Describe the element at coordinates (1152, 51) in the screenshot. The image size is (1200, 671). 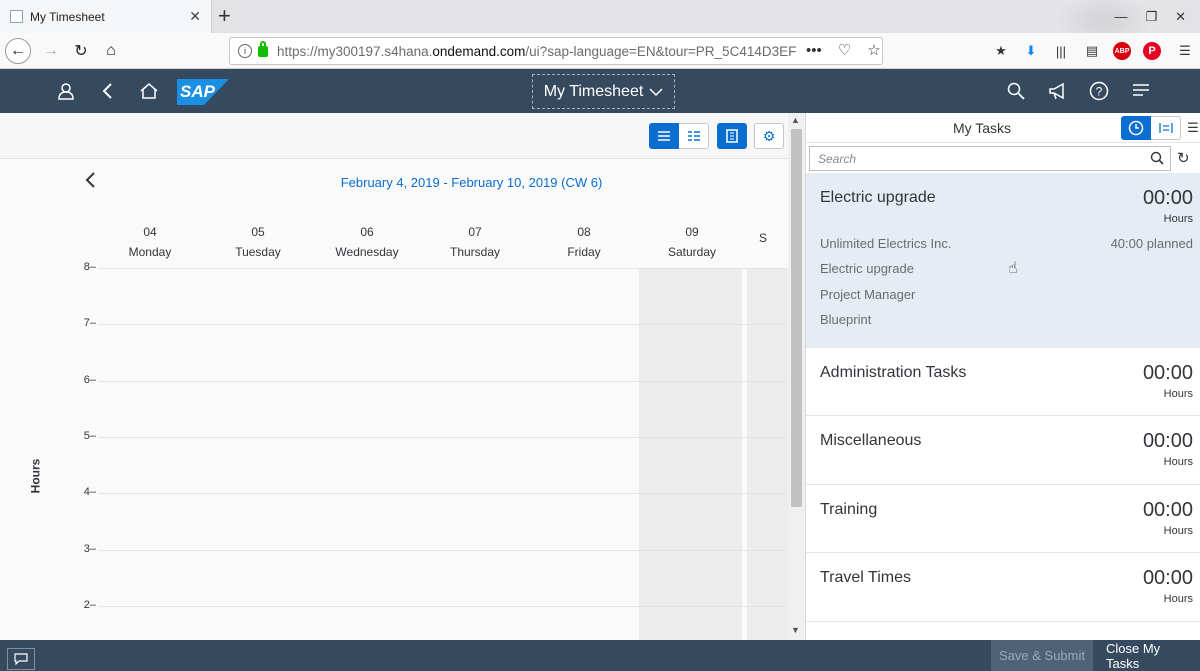
I see `pinterest-icon: P` at that location.